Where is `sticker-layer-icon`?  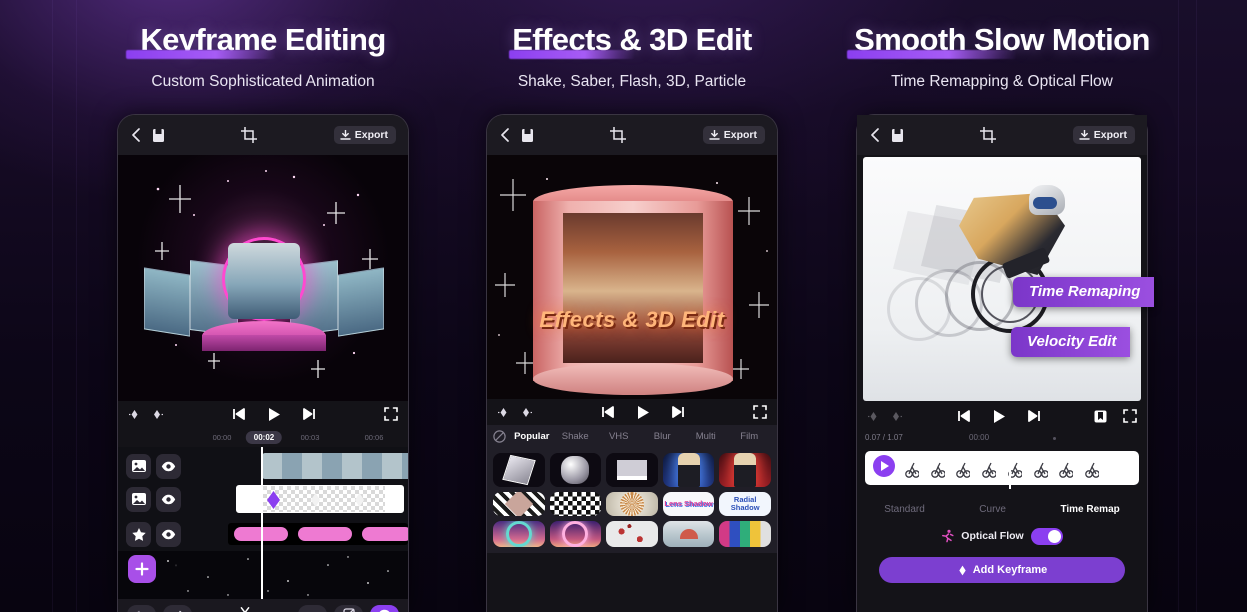
sticker-layer-icon is located at coordinates (138, 534).